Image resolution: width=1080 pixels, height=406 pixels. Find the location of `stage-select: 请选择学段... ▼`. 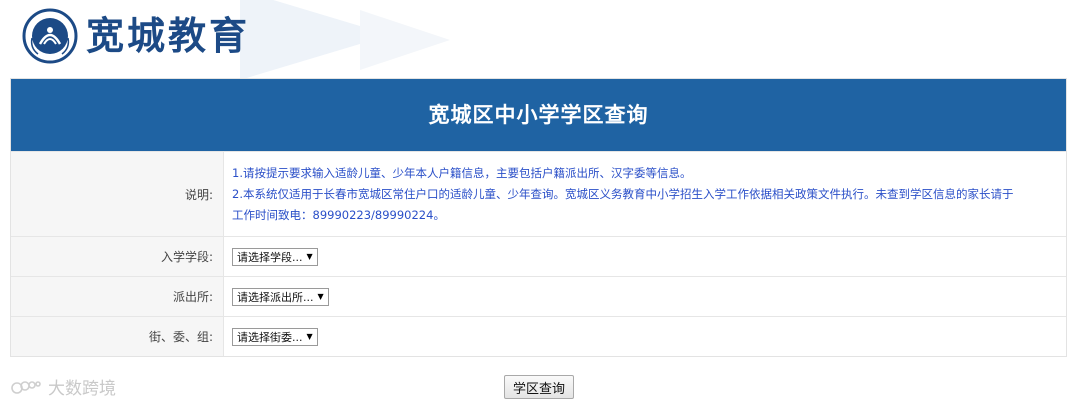

stage-select: 请选择学段... ▼ is located at coordinates (275, 256).